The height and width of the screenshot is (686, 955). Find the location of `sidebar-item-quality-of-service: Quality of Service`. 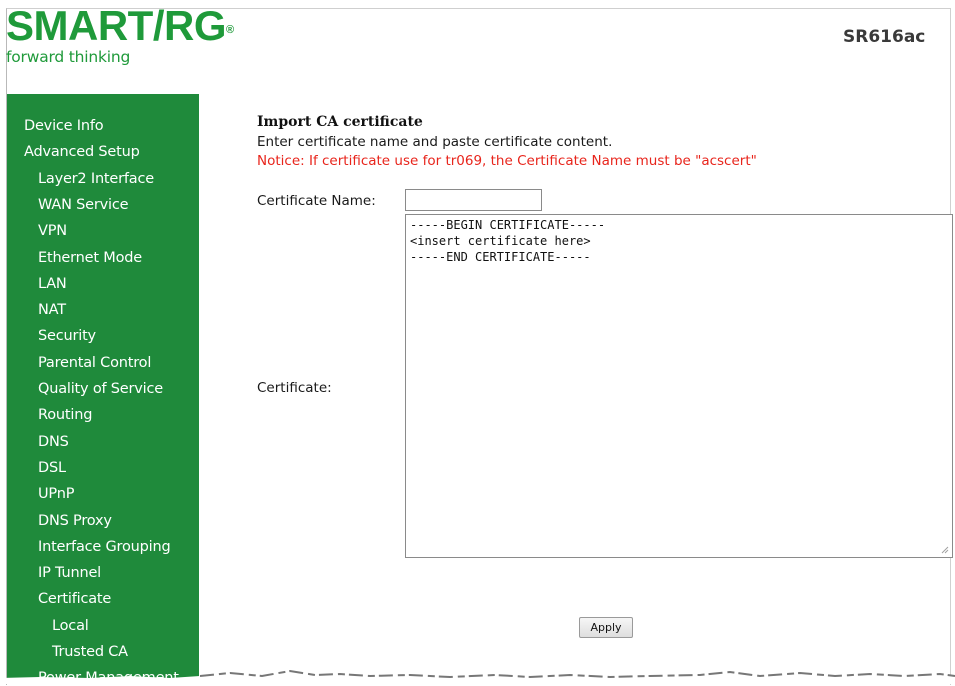

sidebar-item-quality-of-service: Quality of Service is located at coordinates (100, 389).